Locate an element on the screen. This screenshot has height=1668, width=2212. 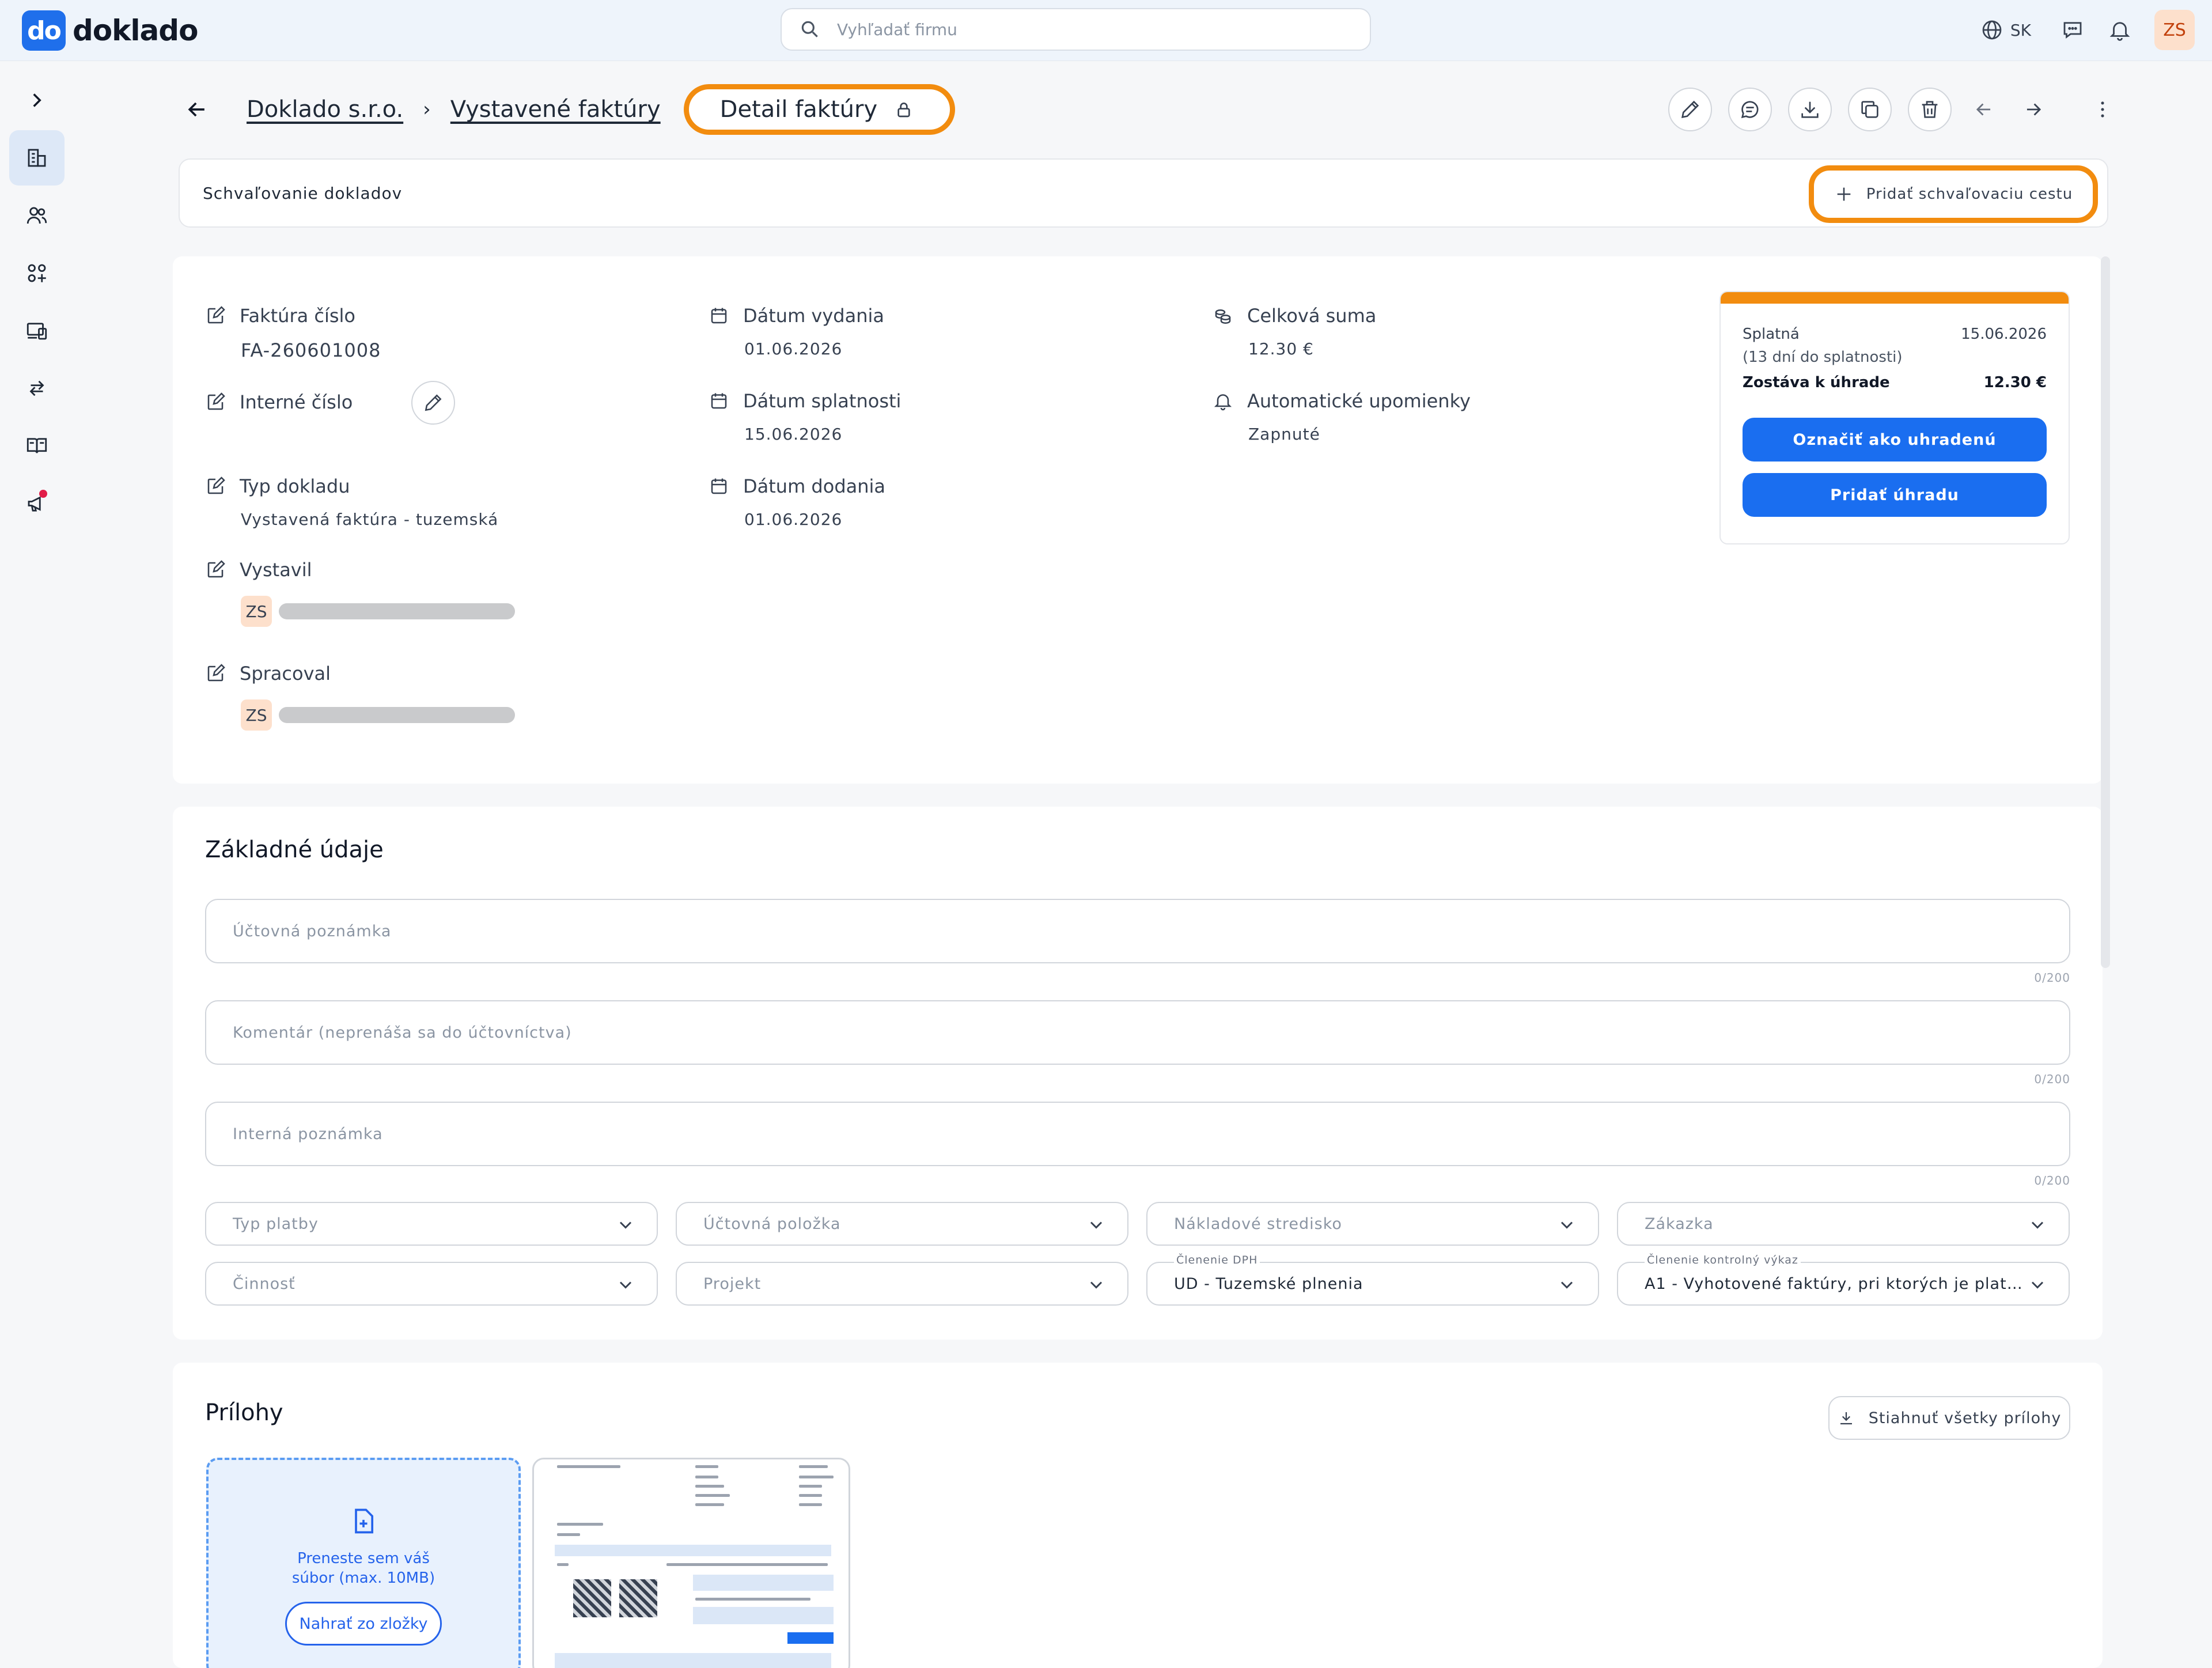
due-date-value: 15.06.2026 is located at coordinates (793, 434).